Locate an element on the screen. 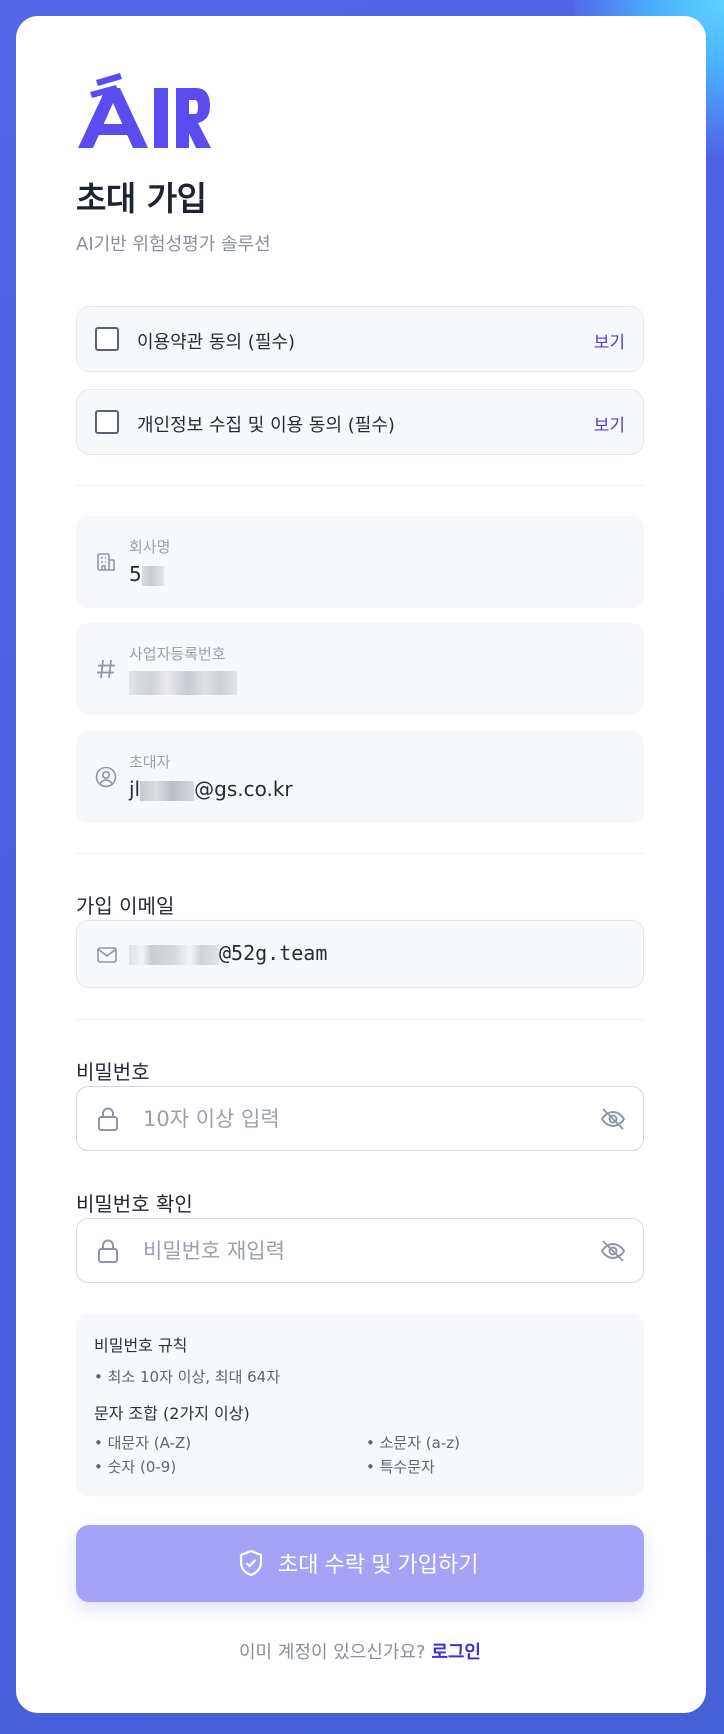 The image size is (724, 1734). company-field: 회사명 5 is located at coordinates (360, 562).